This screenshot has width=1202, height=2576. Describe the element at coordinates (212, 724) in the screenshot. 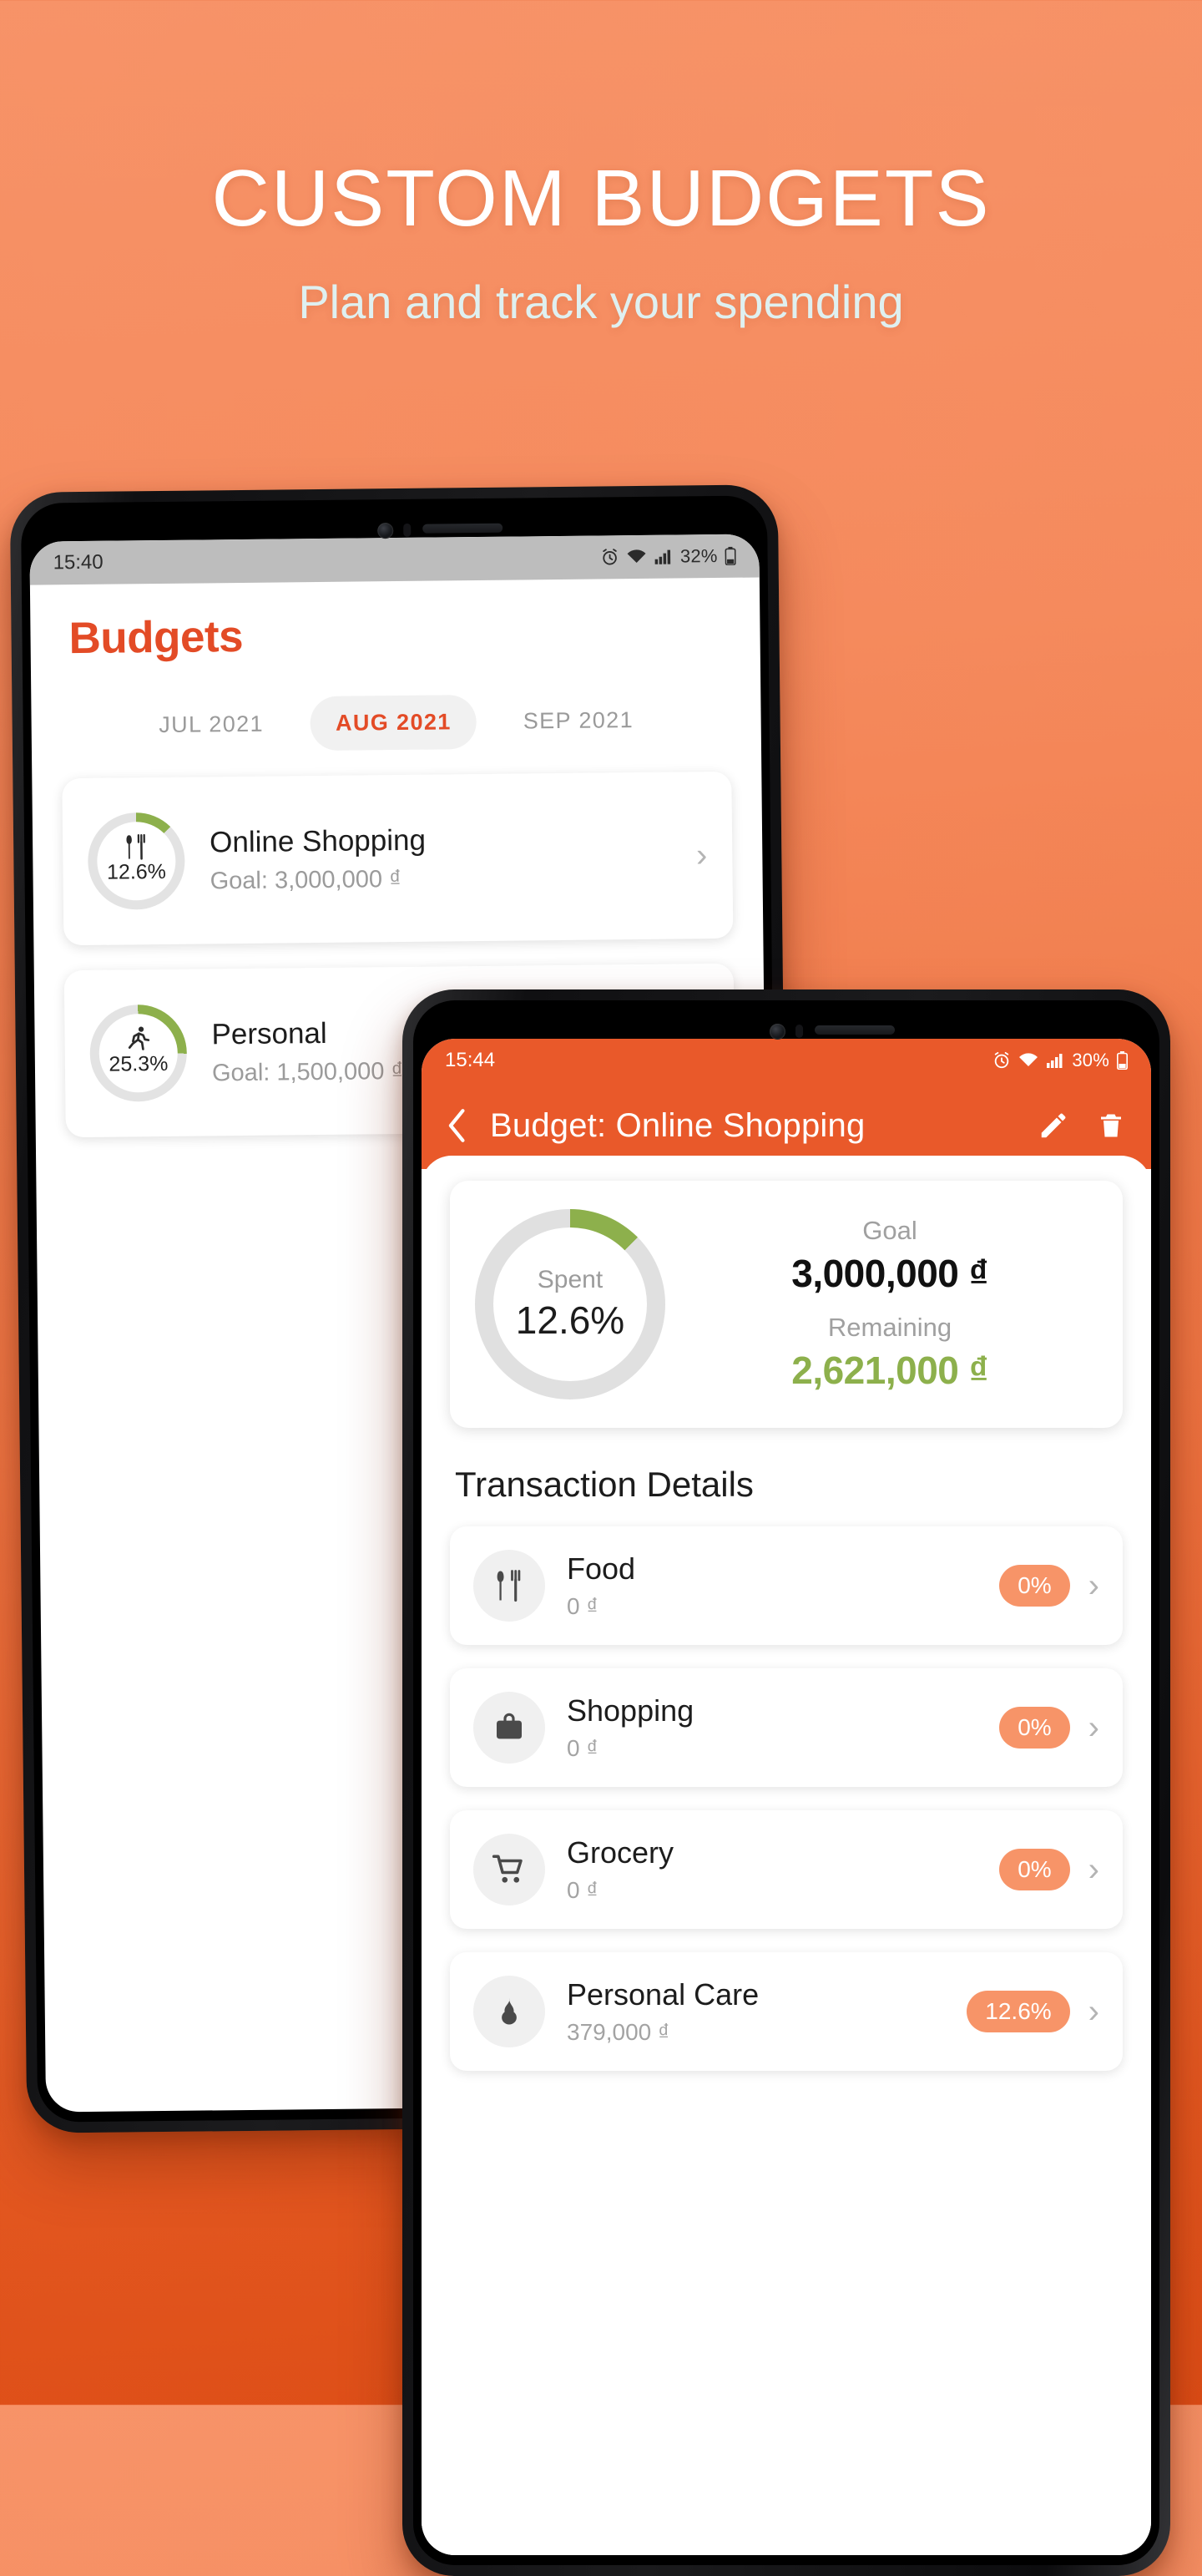

I see `month-tab-prev: JUL 2021` at that location.